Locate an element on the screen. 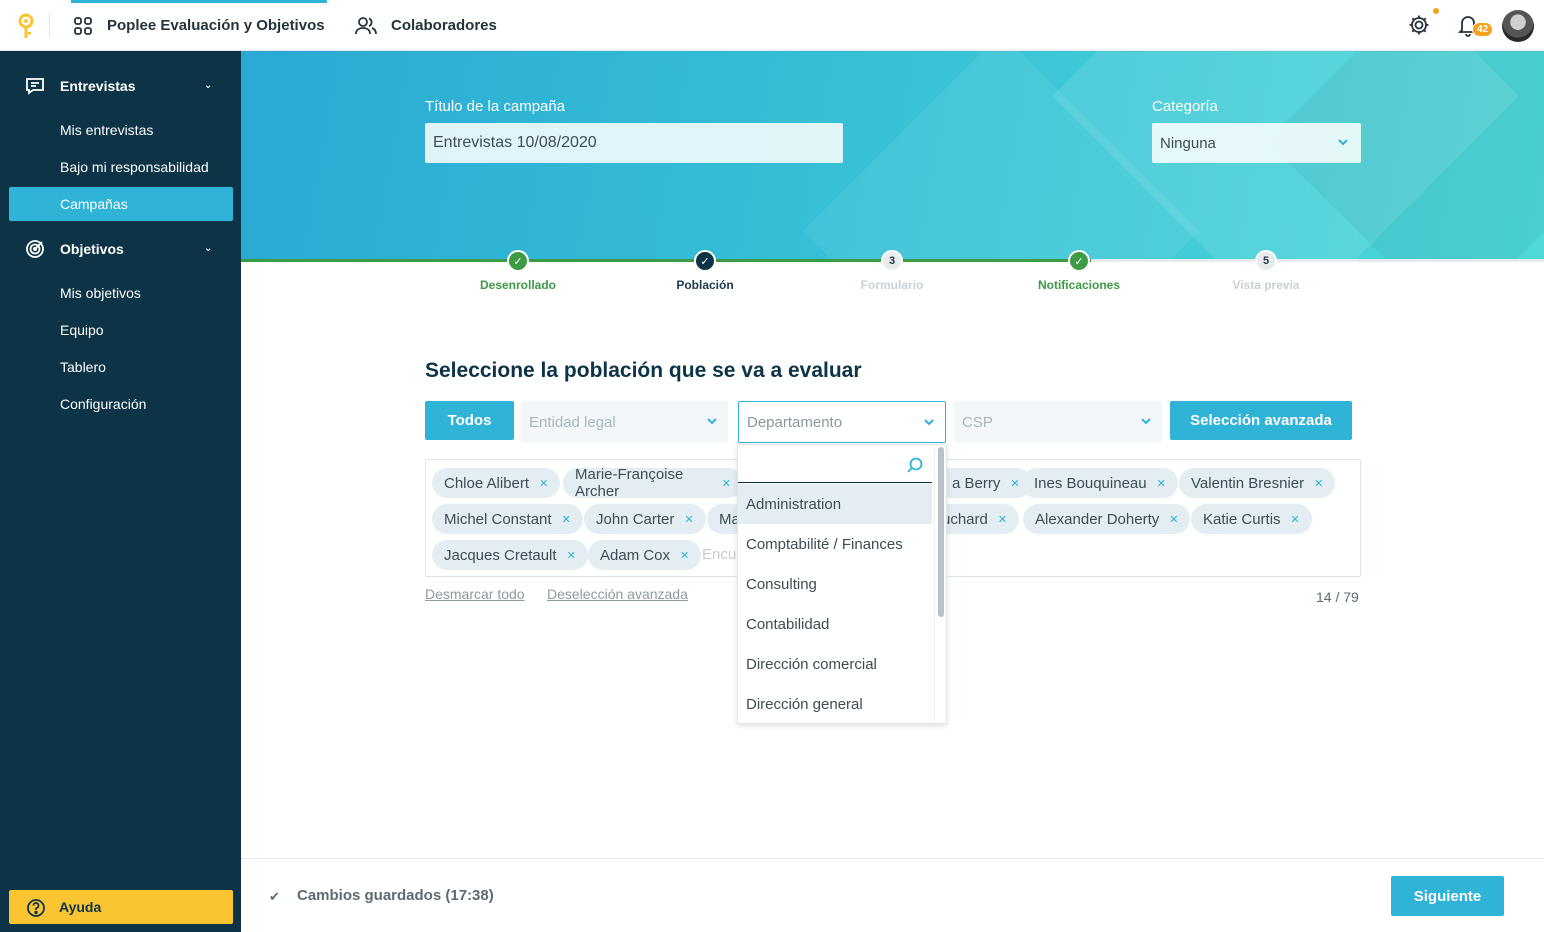 The width and height of the screenshot is (1544, 932). dropdown-option: Contabilidad is located at coordinates (835, 624).